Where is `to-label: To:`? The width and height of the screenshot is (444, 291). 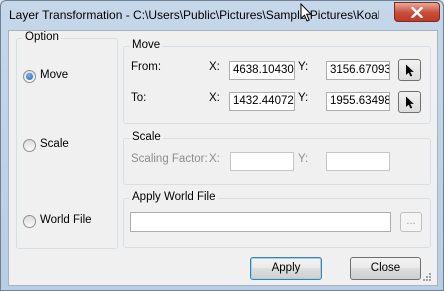
to-label: To: is located at coordinates (139, 98).